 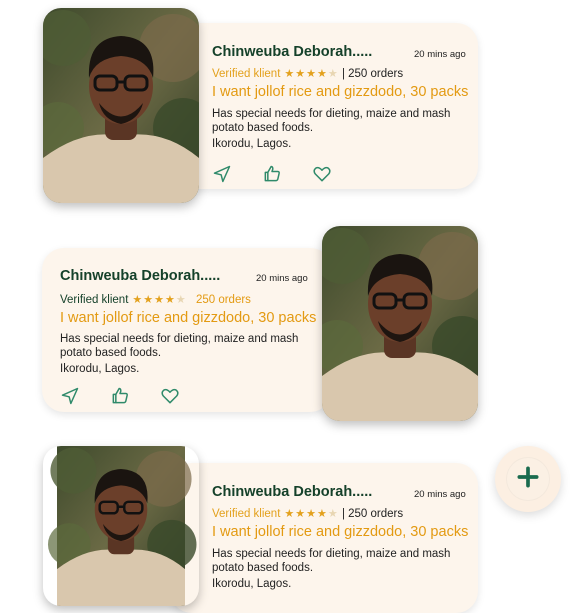 I want to click on orders-count: 250 orders, so click(x=223, y=300).